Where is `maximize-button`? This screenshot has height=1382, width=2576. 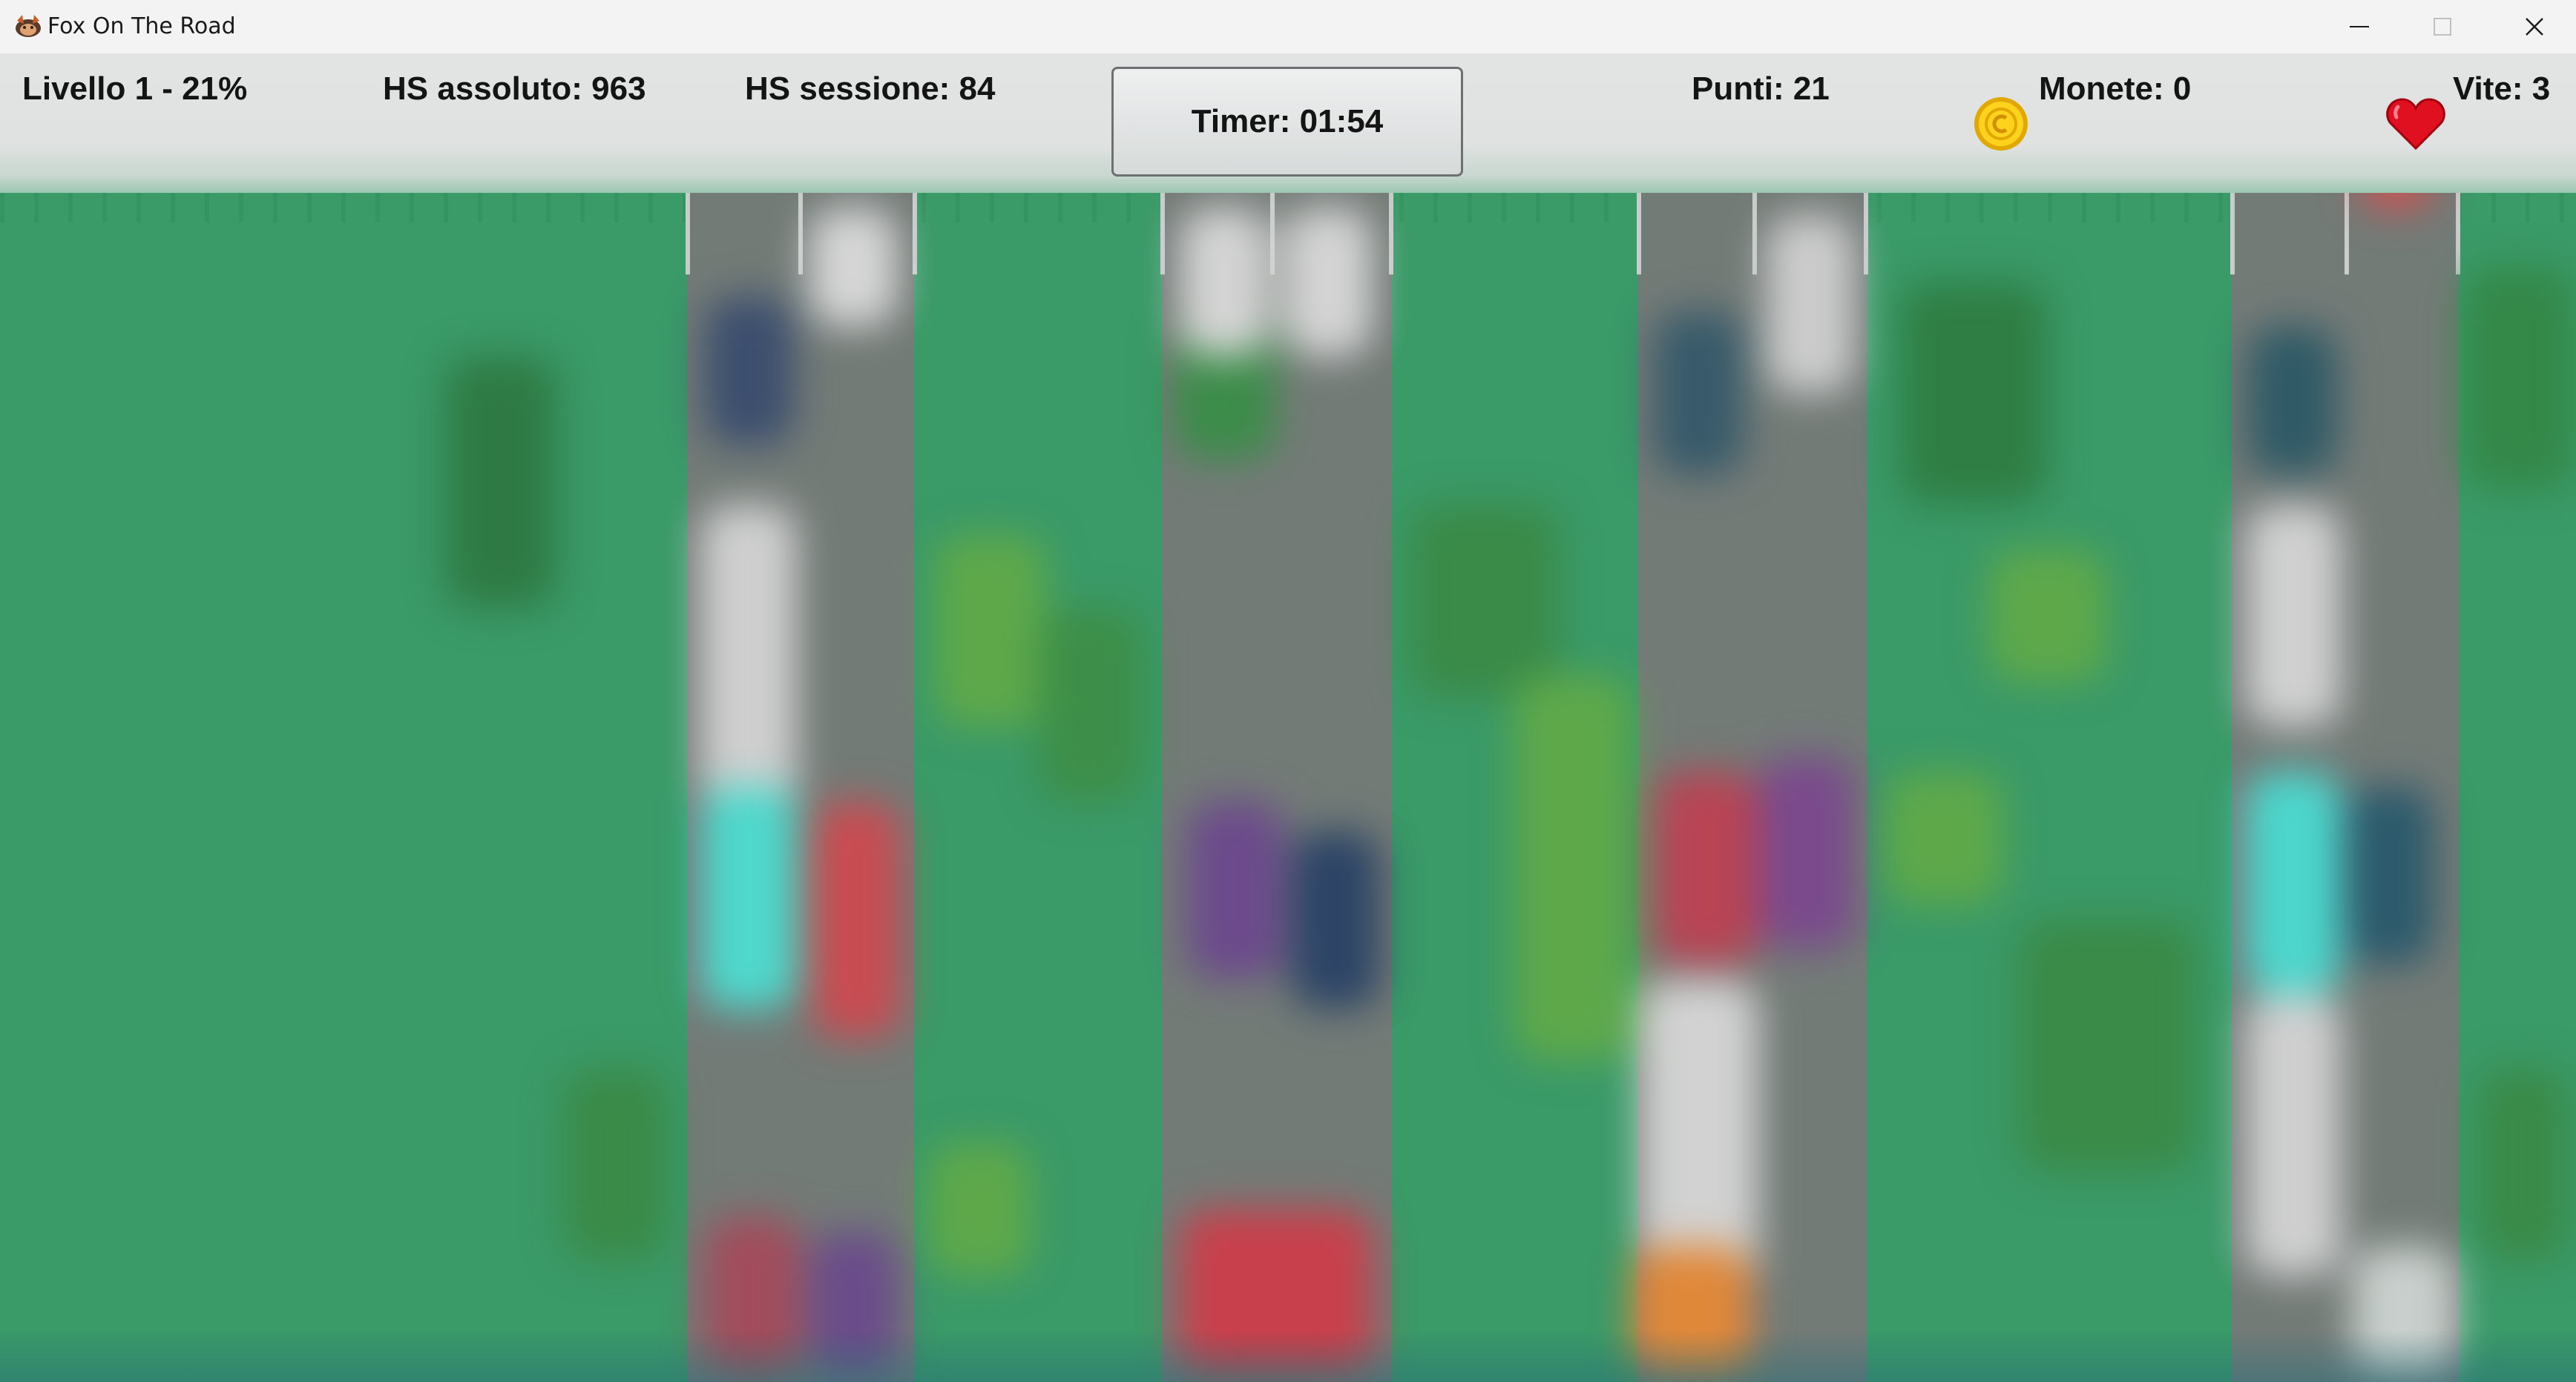
maximize-button is located at coordinates (2442, 26).